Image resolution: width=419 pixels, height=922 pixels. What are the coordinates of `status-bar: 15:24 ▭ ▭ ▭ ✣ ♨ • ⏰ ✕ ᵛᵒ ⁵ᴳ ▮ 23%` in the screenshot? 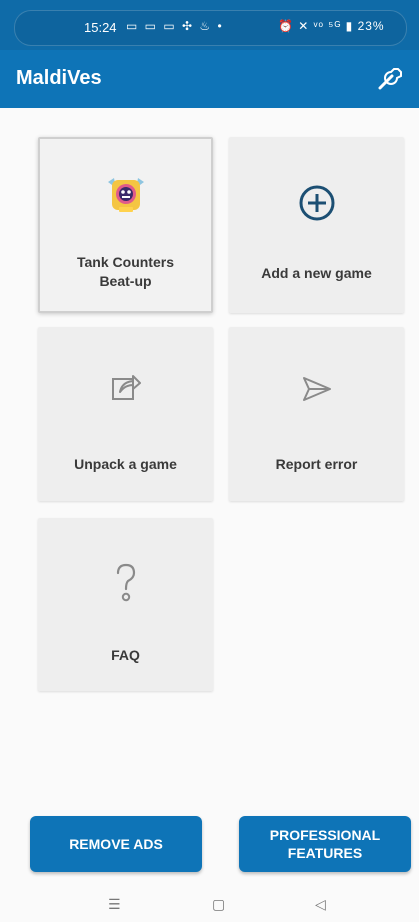 It's located at (209, 25).